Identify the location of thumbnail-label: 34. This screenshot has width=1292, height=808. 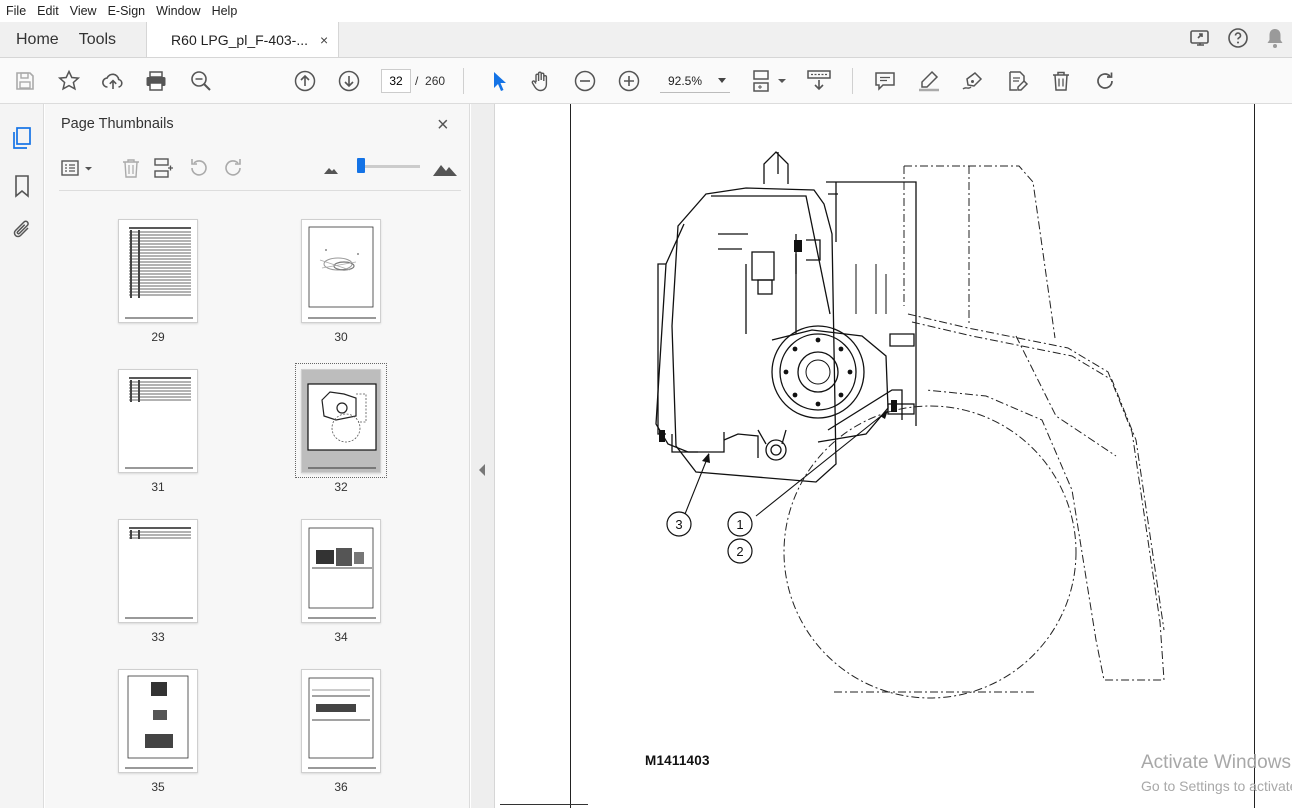
(341, 637).